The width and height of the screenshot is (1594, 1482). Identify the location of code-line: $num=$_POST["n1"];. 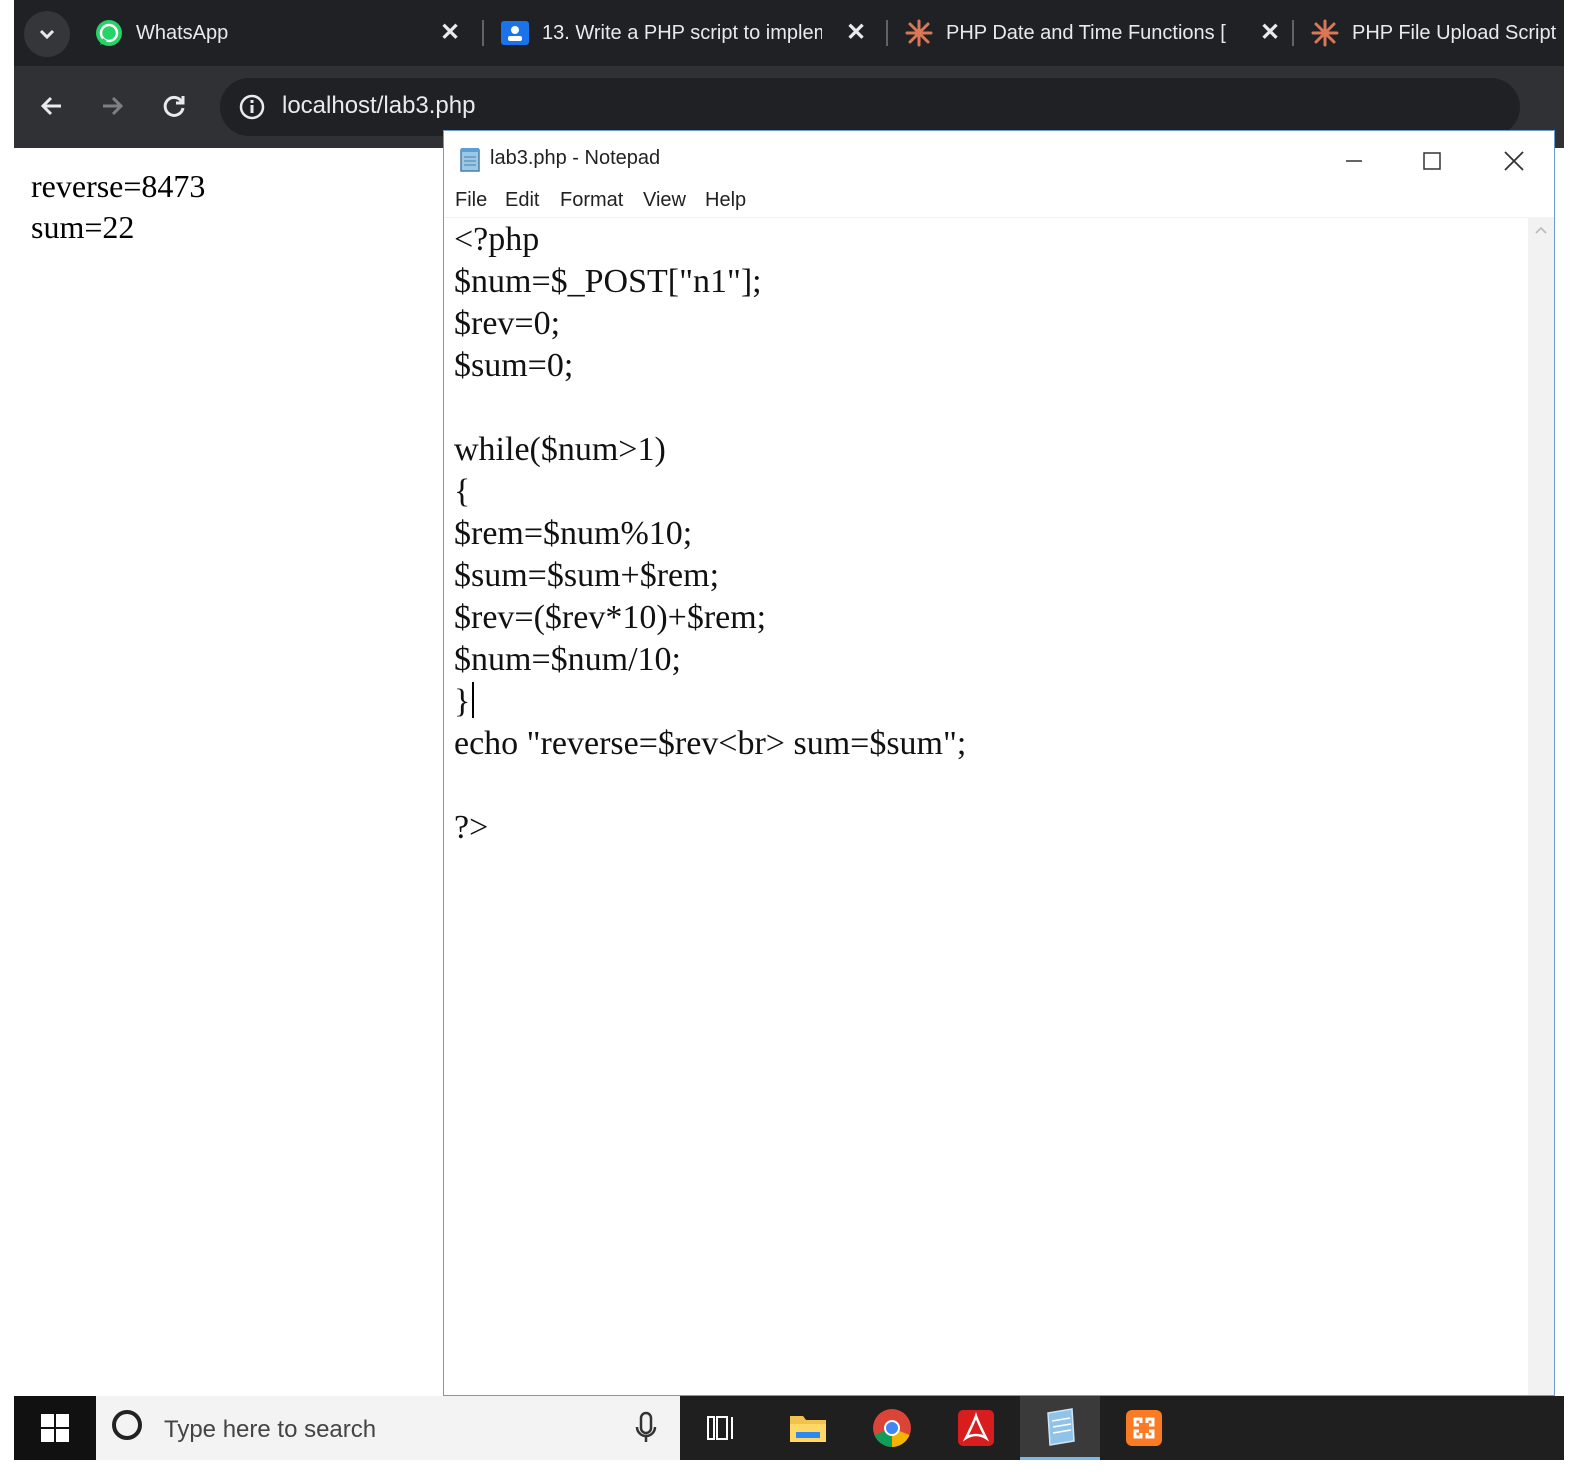
(608, 281).